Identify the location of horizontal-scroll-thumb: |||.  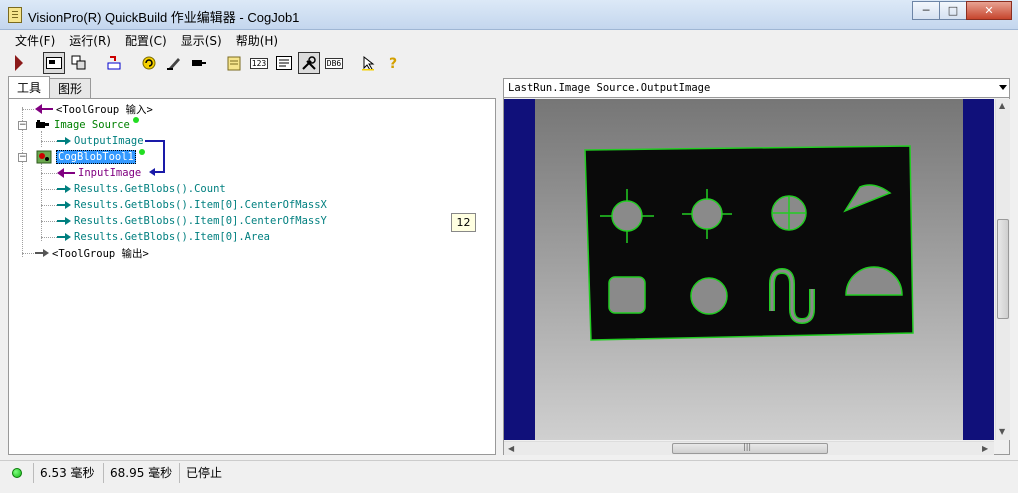
(750, 448).